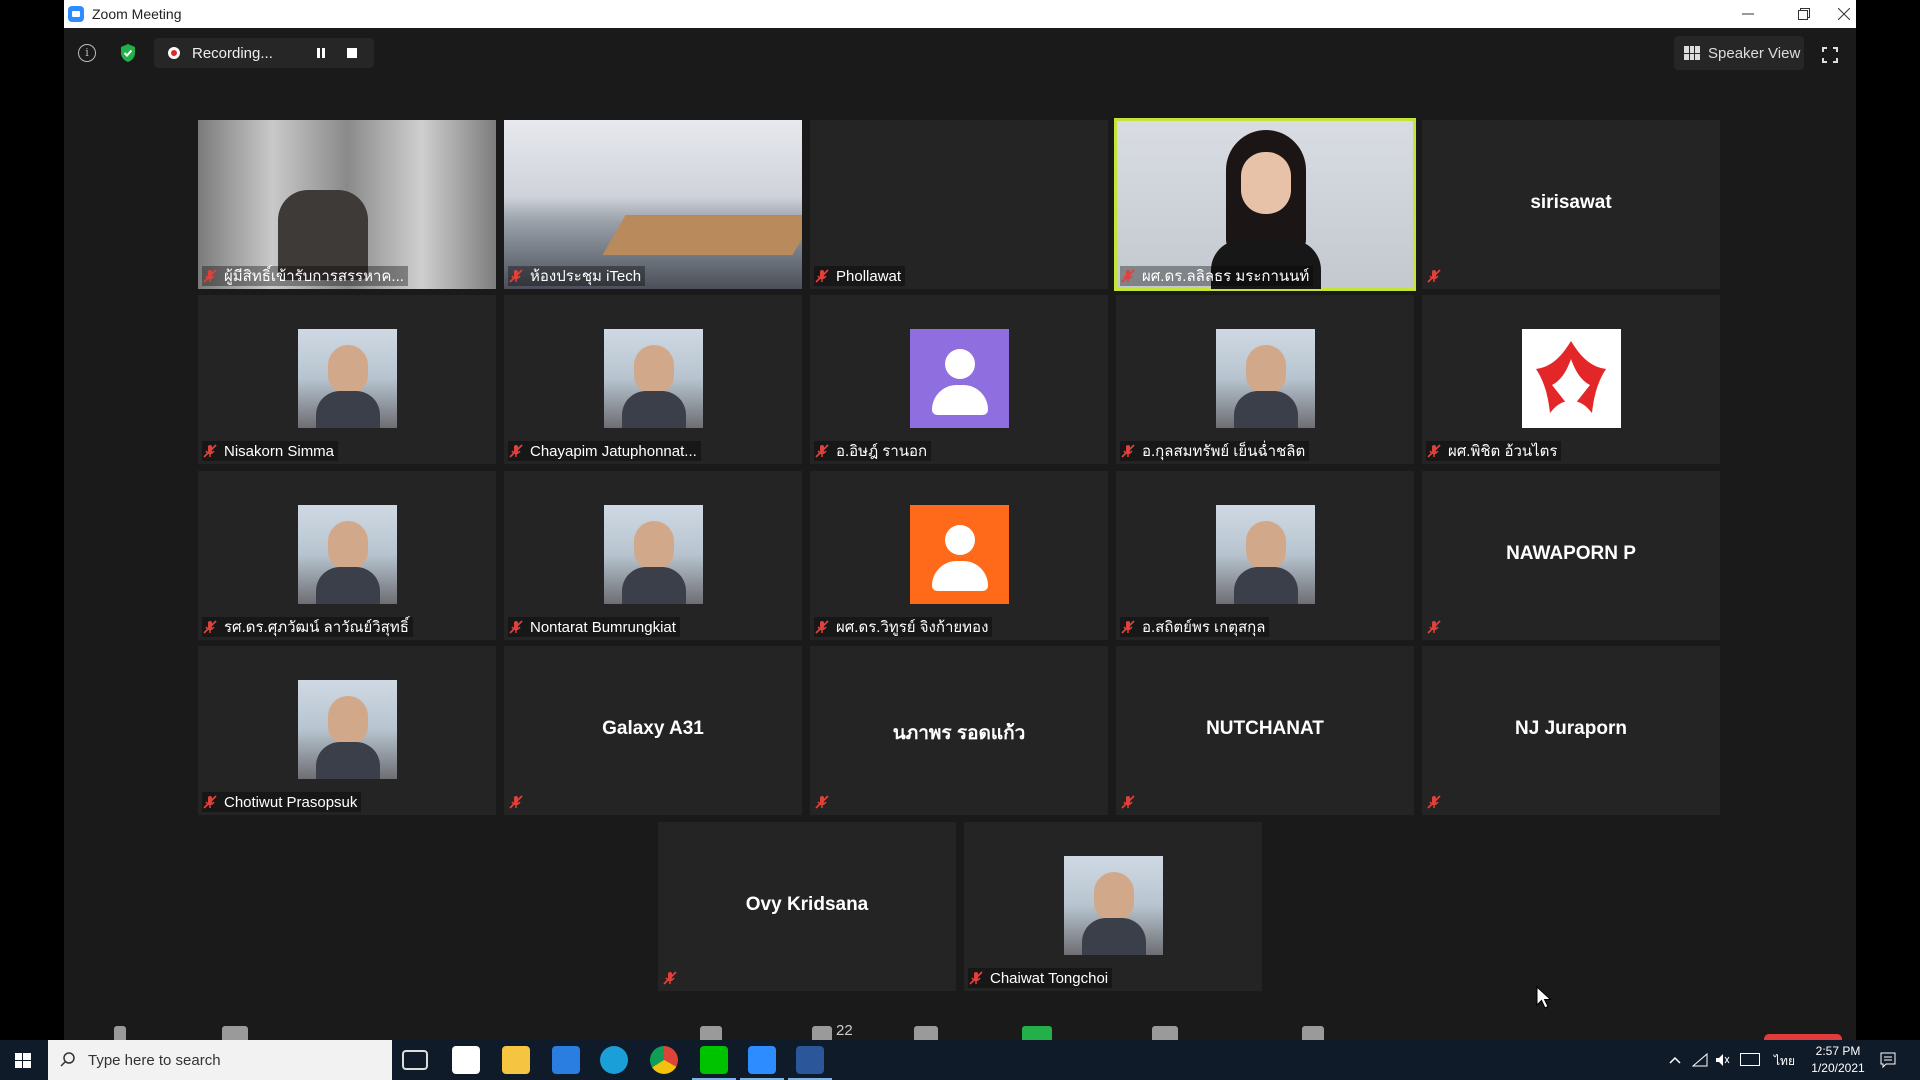  Describe the element at coordinates (653, 204) in the screenshot. I see `participant-tile: ห้องประชุม iTech` at that location.